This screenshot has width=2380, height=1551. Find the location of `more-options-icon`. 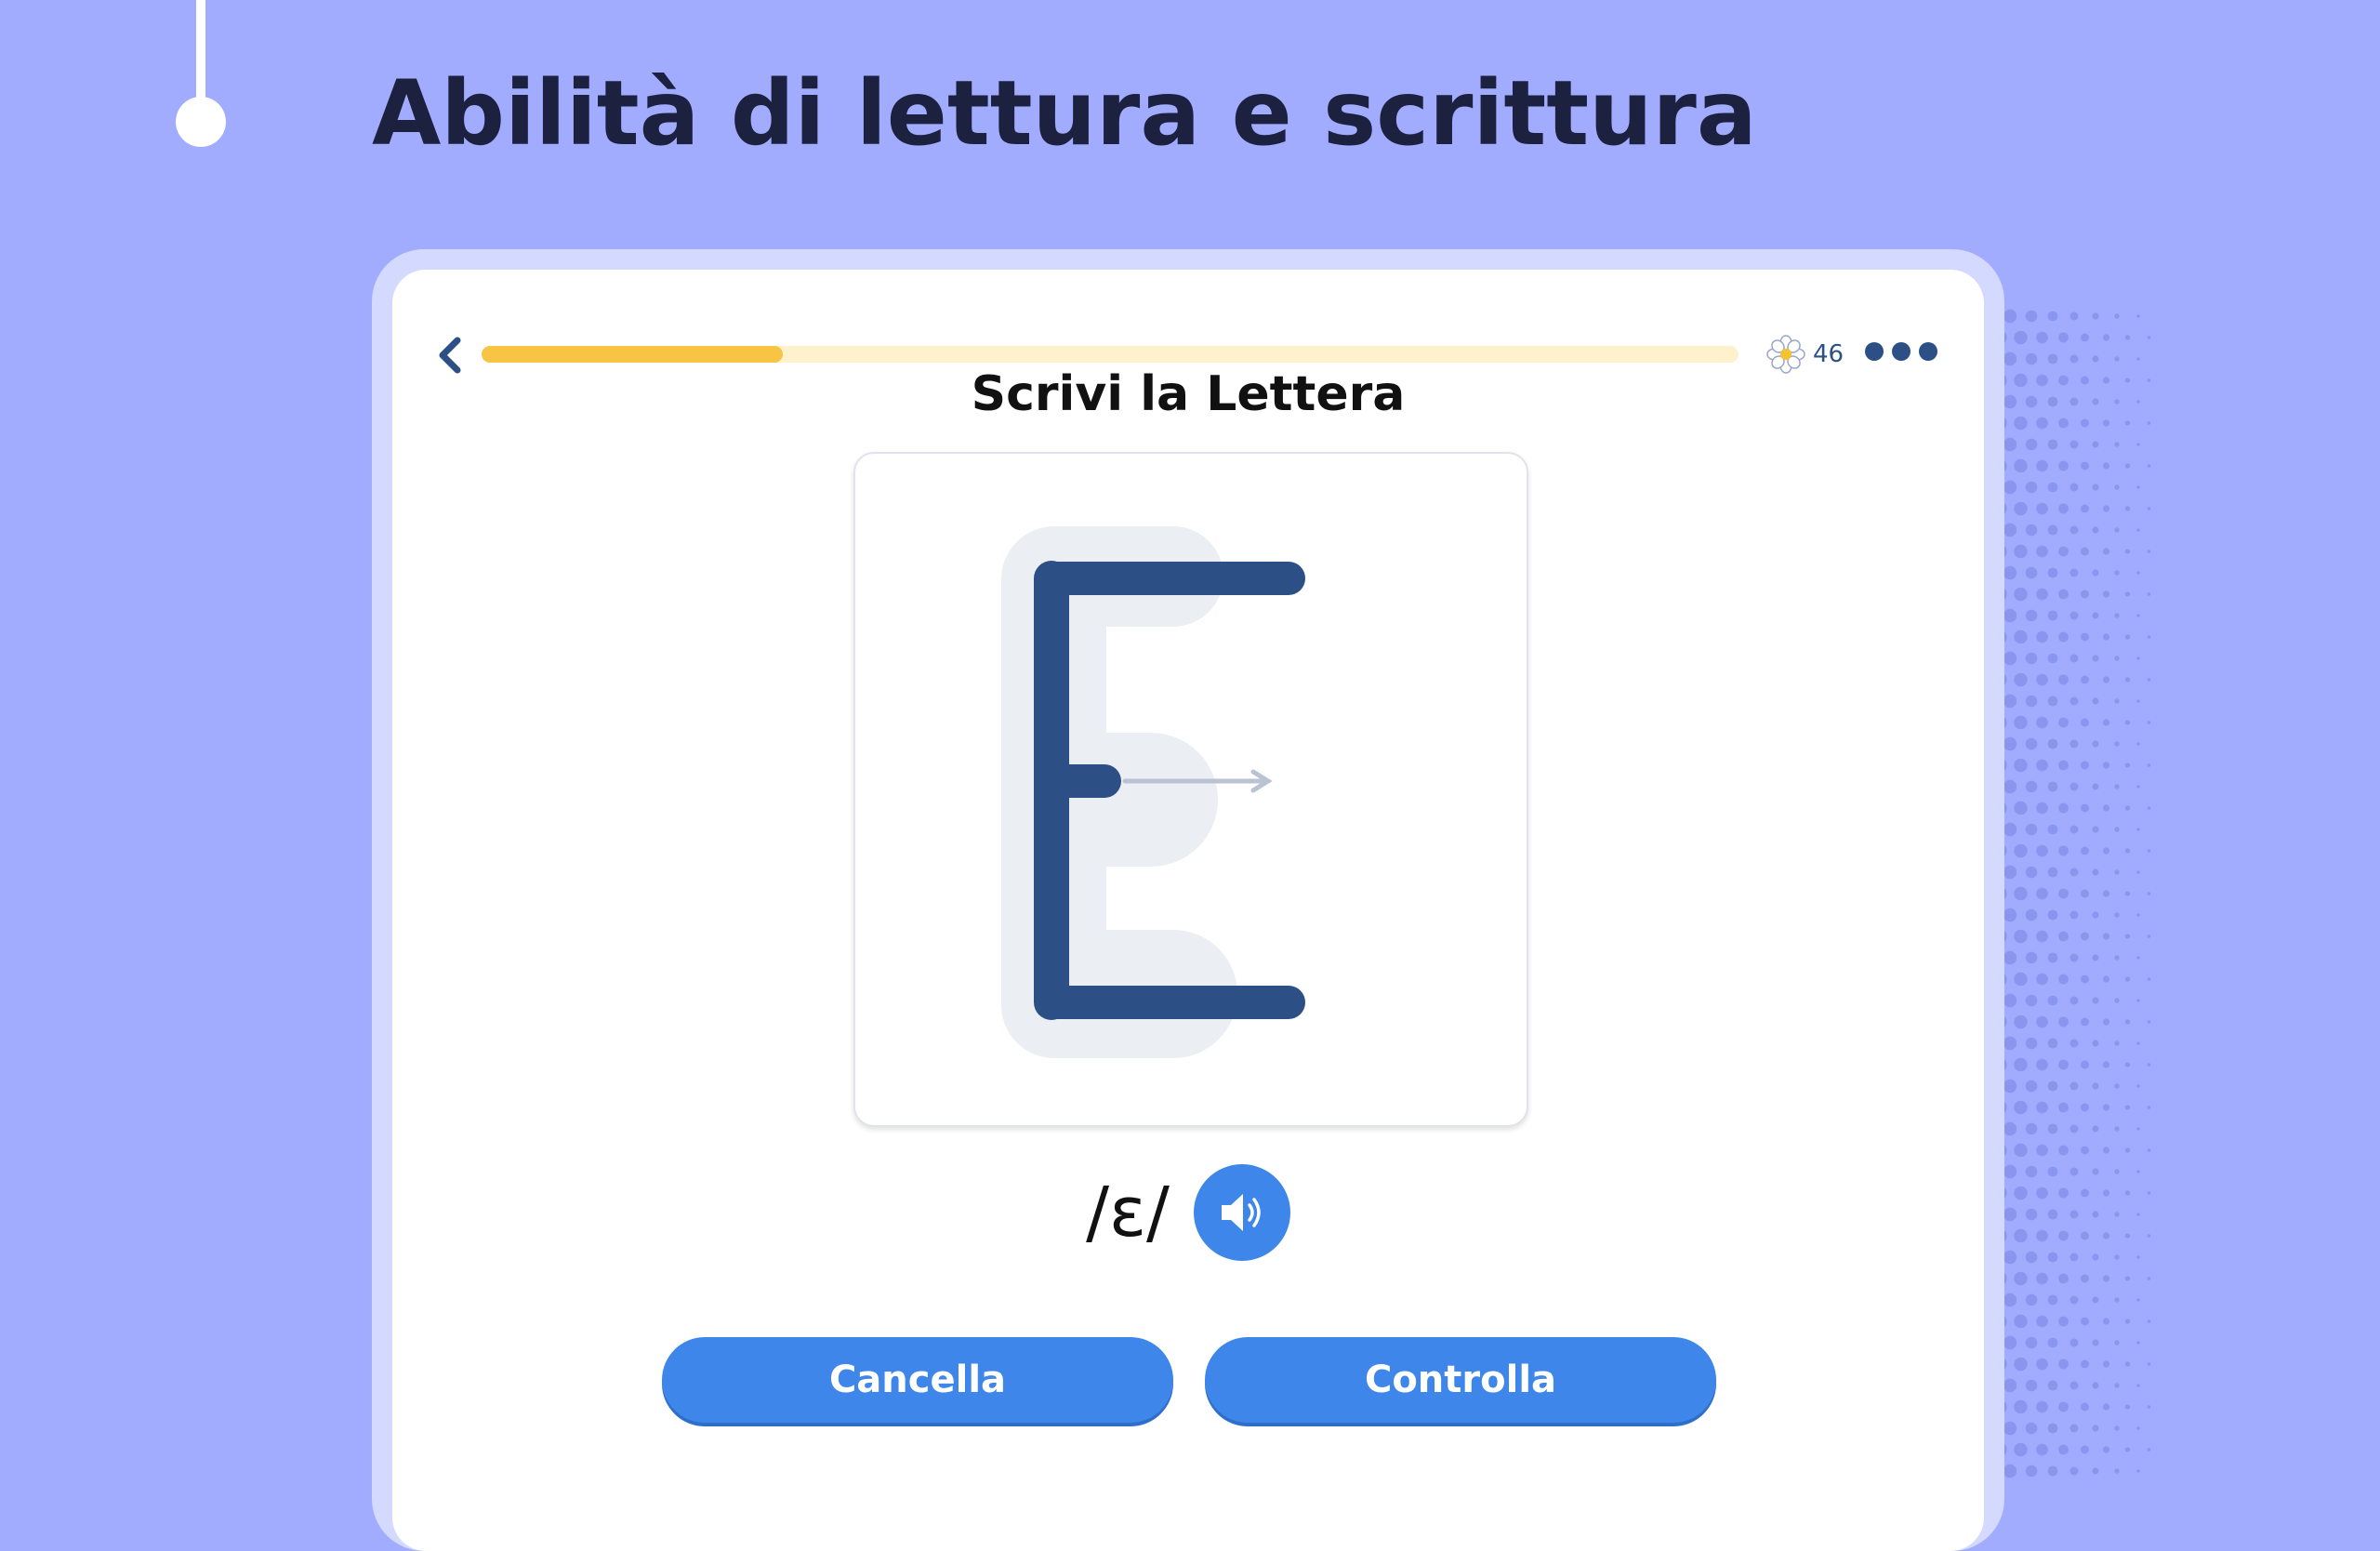

more-options-icon is located at coordinates (1901, 351).